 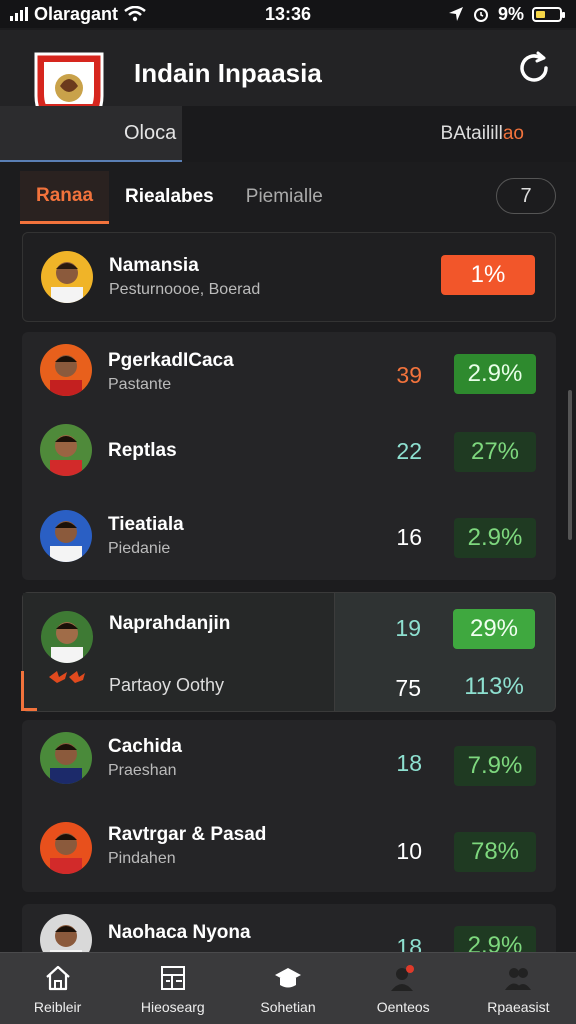 I want to click on alarm-icon, so click(x=480, y=15).